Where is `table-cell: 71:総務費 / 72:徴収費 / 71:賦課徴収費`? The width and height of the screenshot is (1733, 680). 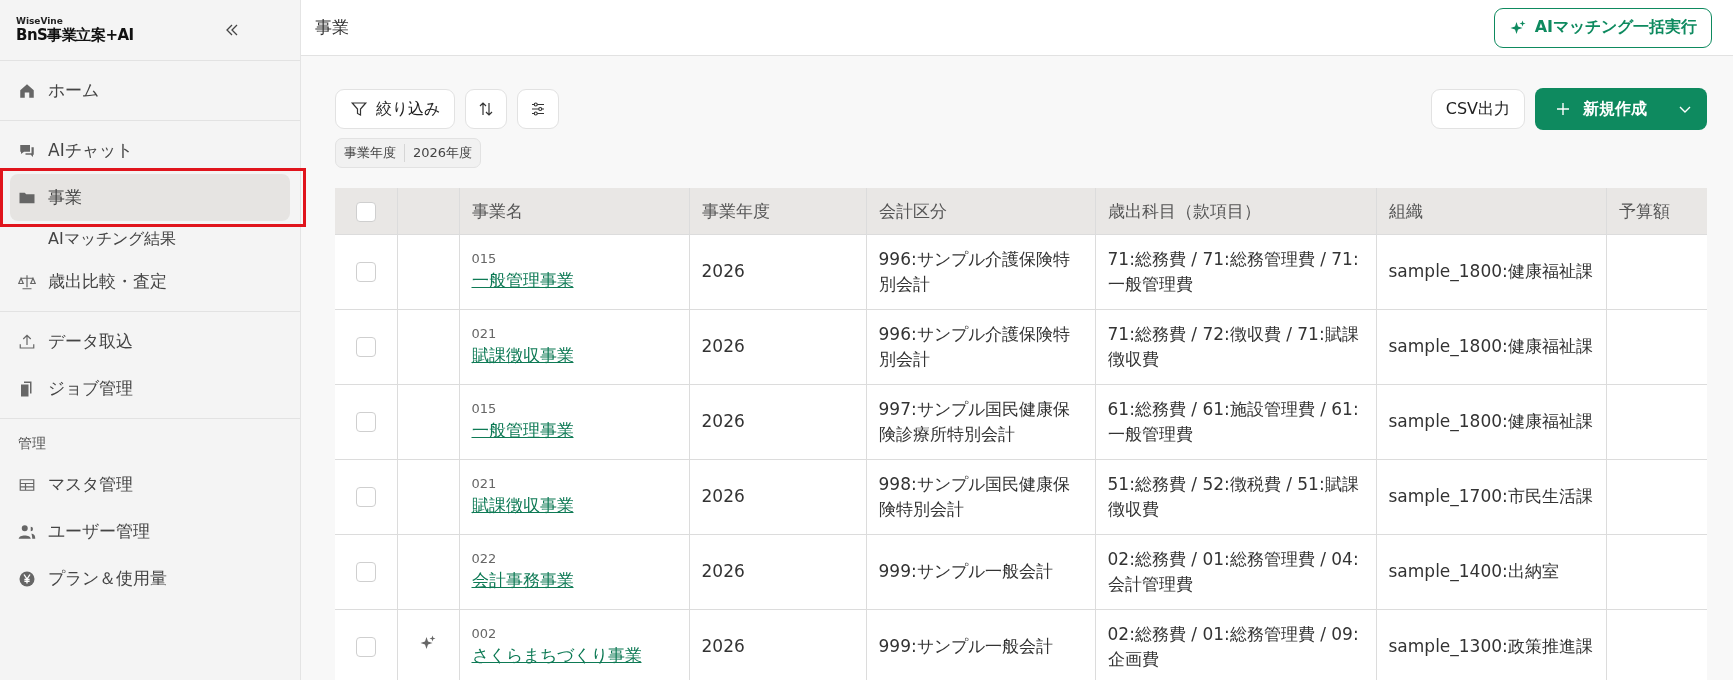
table-cell: 71:総務費 / 72:徴収費 / 71:賦課徴収費 is located at coordinates (1233, 346).